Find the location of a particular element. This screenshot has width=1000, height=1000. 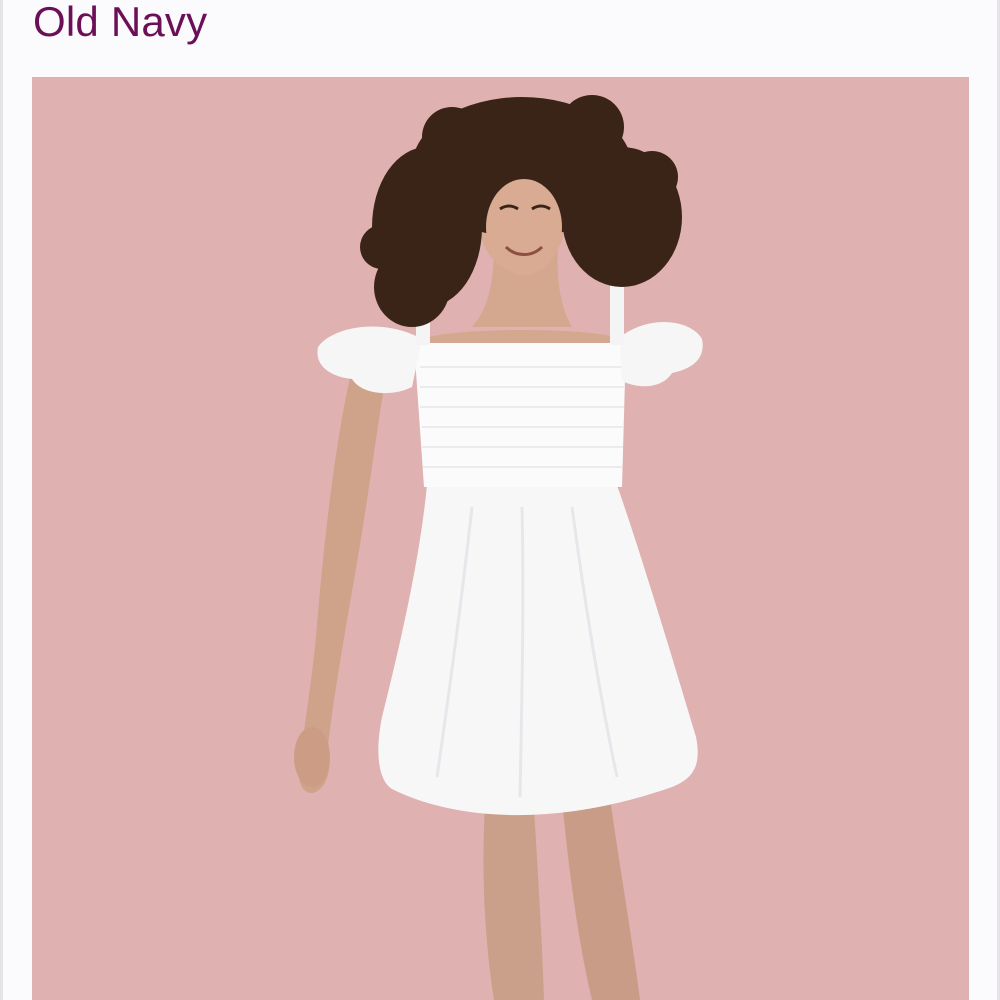

strap-right is located at coordinates (617, 315).